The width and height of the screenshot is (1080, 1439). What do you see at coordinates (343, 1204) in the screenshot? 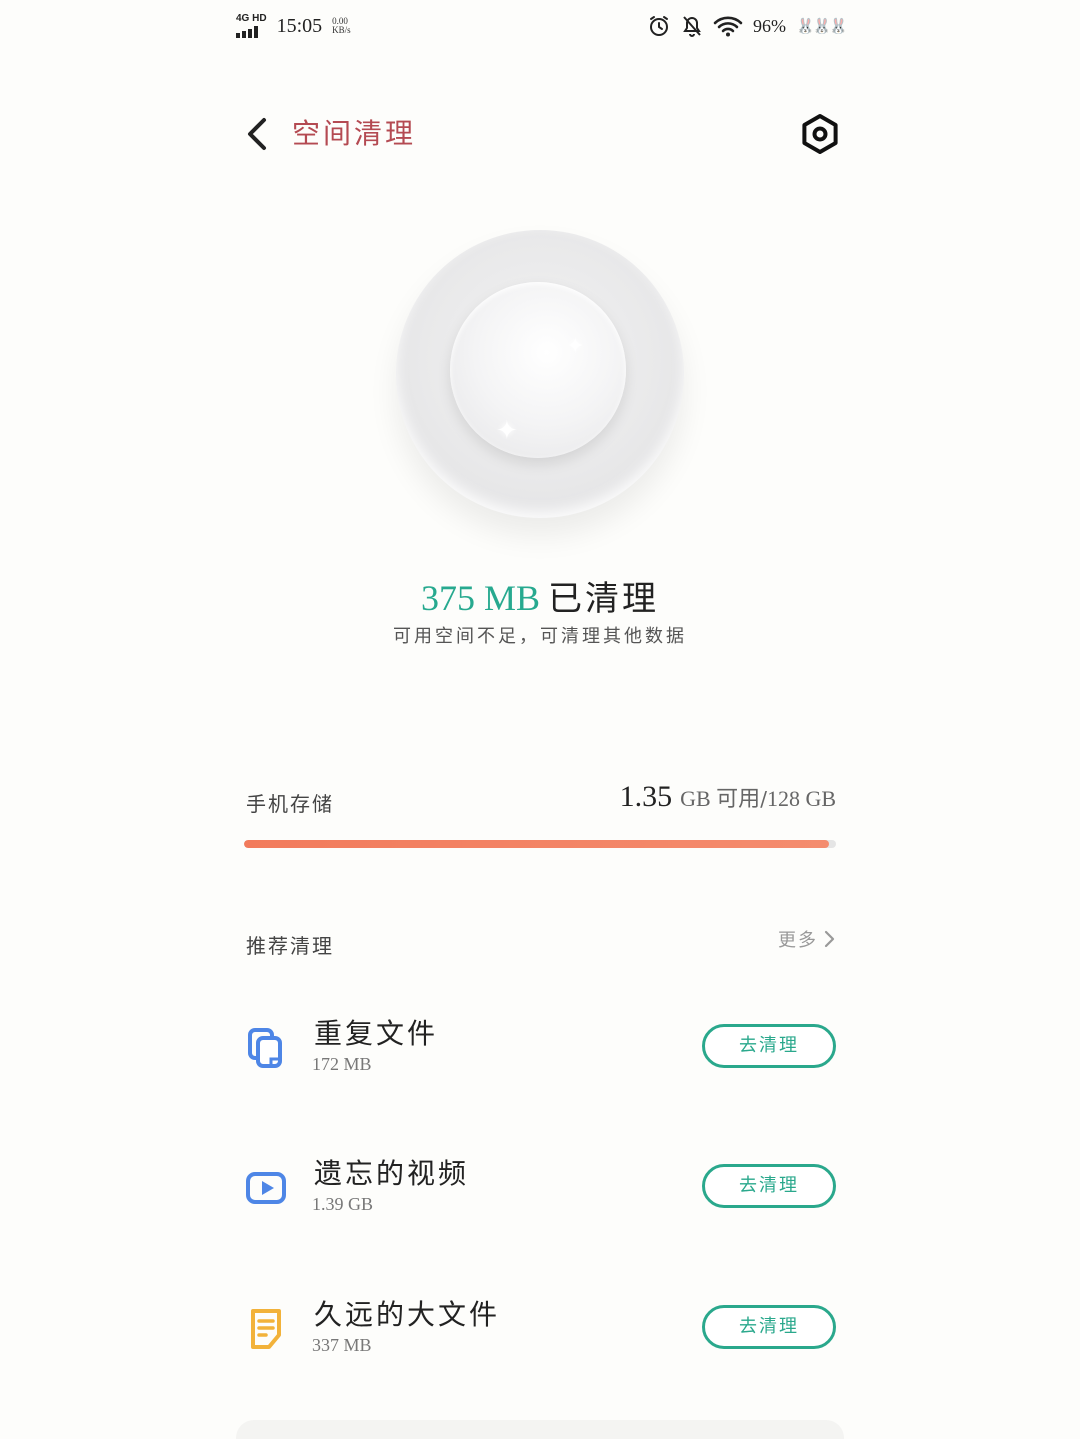
I see `item-size: 1.39 GB` at bounding box center [343, 1204].